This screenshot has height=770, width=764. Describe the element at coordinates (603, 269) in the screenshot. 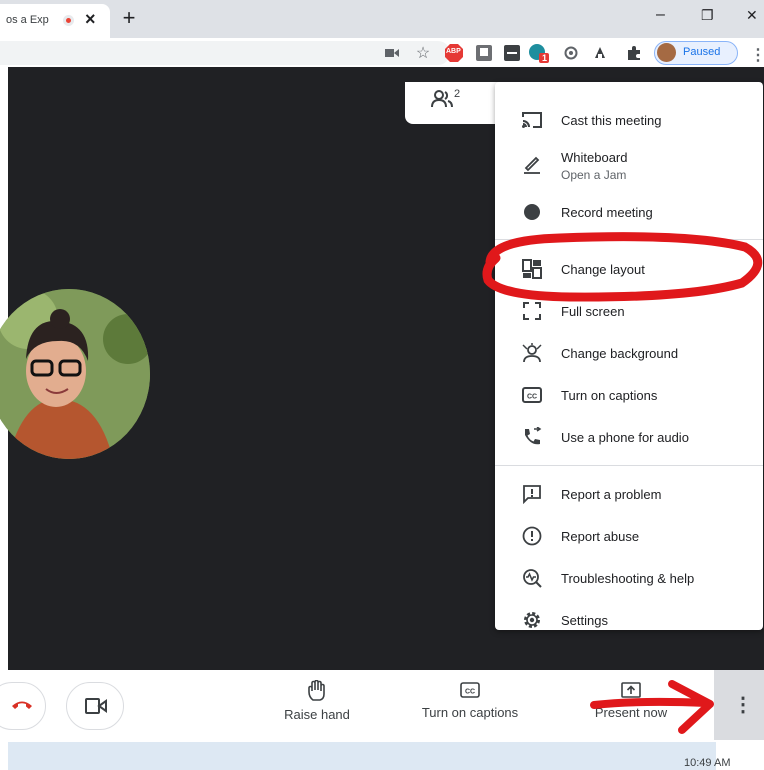

I see `menu-item-label: Change layout` at that location.